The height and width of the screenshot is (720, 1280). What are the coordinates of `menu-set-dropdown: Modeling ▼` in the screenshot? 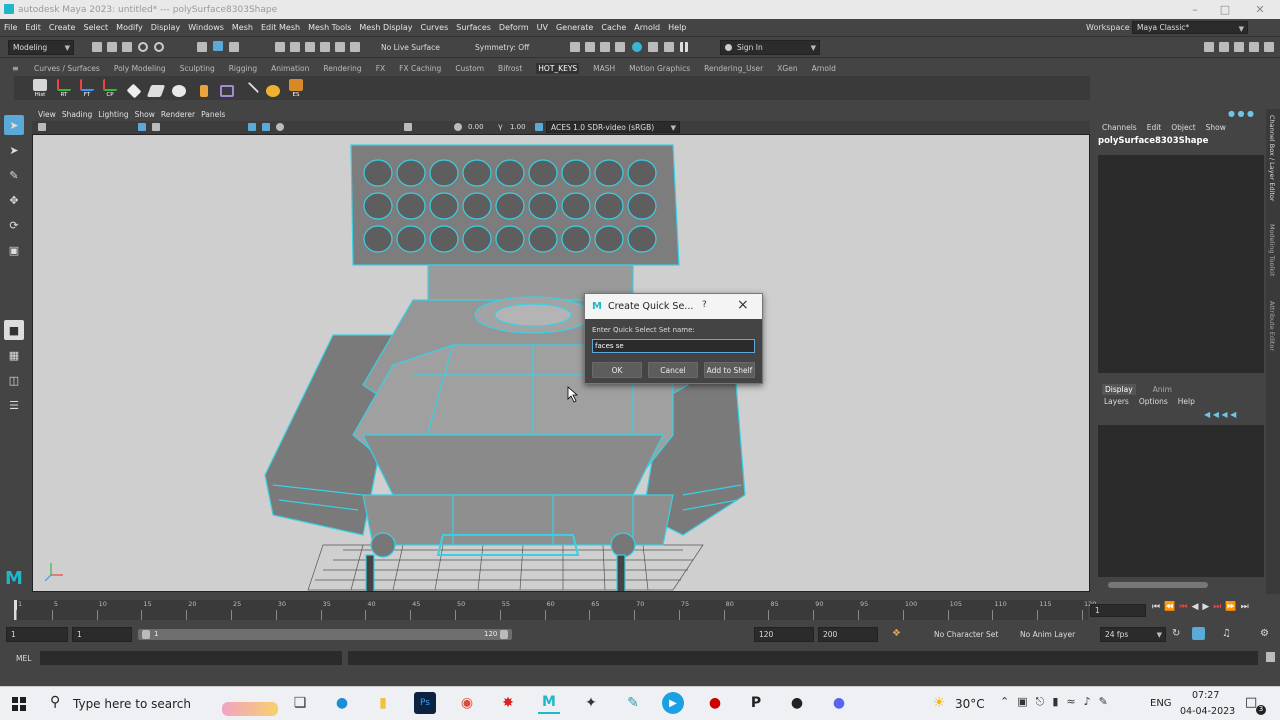 It's located at (41, 47).